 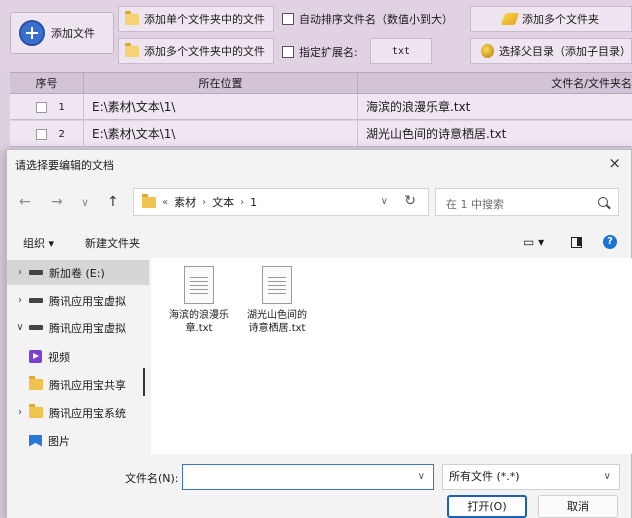 I want to click on breadcrumb-item: 素材, so click(x=185, y=202).